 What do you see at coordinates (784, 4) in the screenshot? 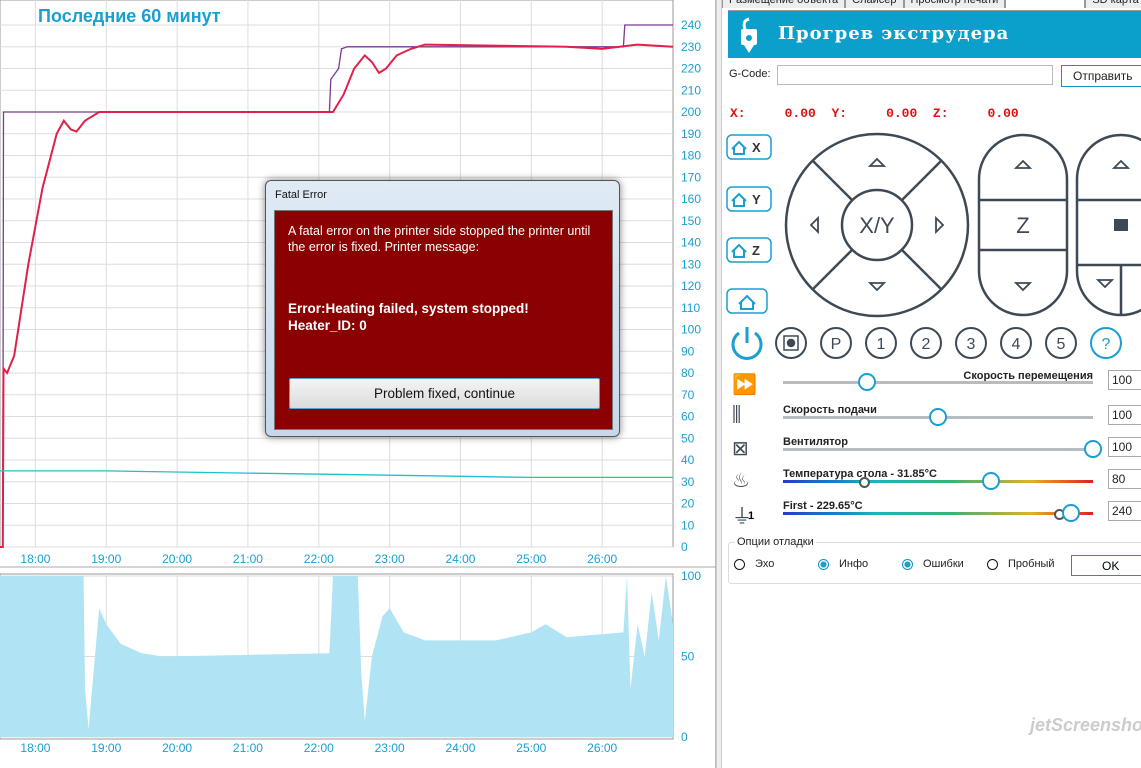
I see `tab-object-placement: Размещение объекта` at bounding box center [784, 4].